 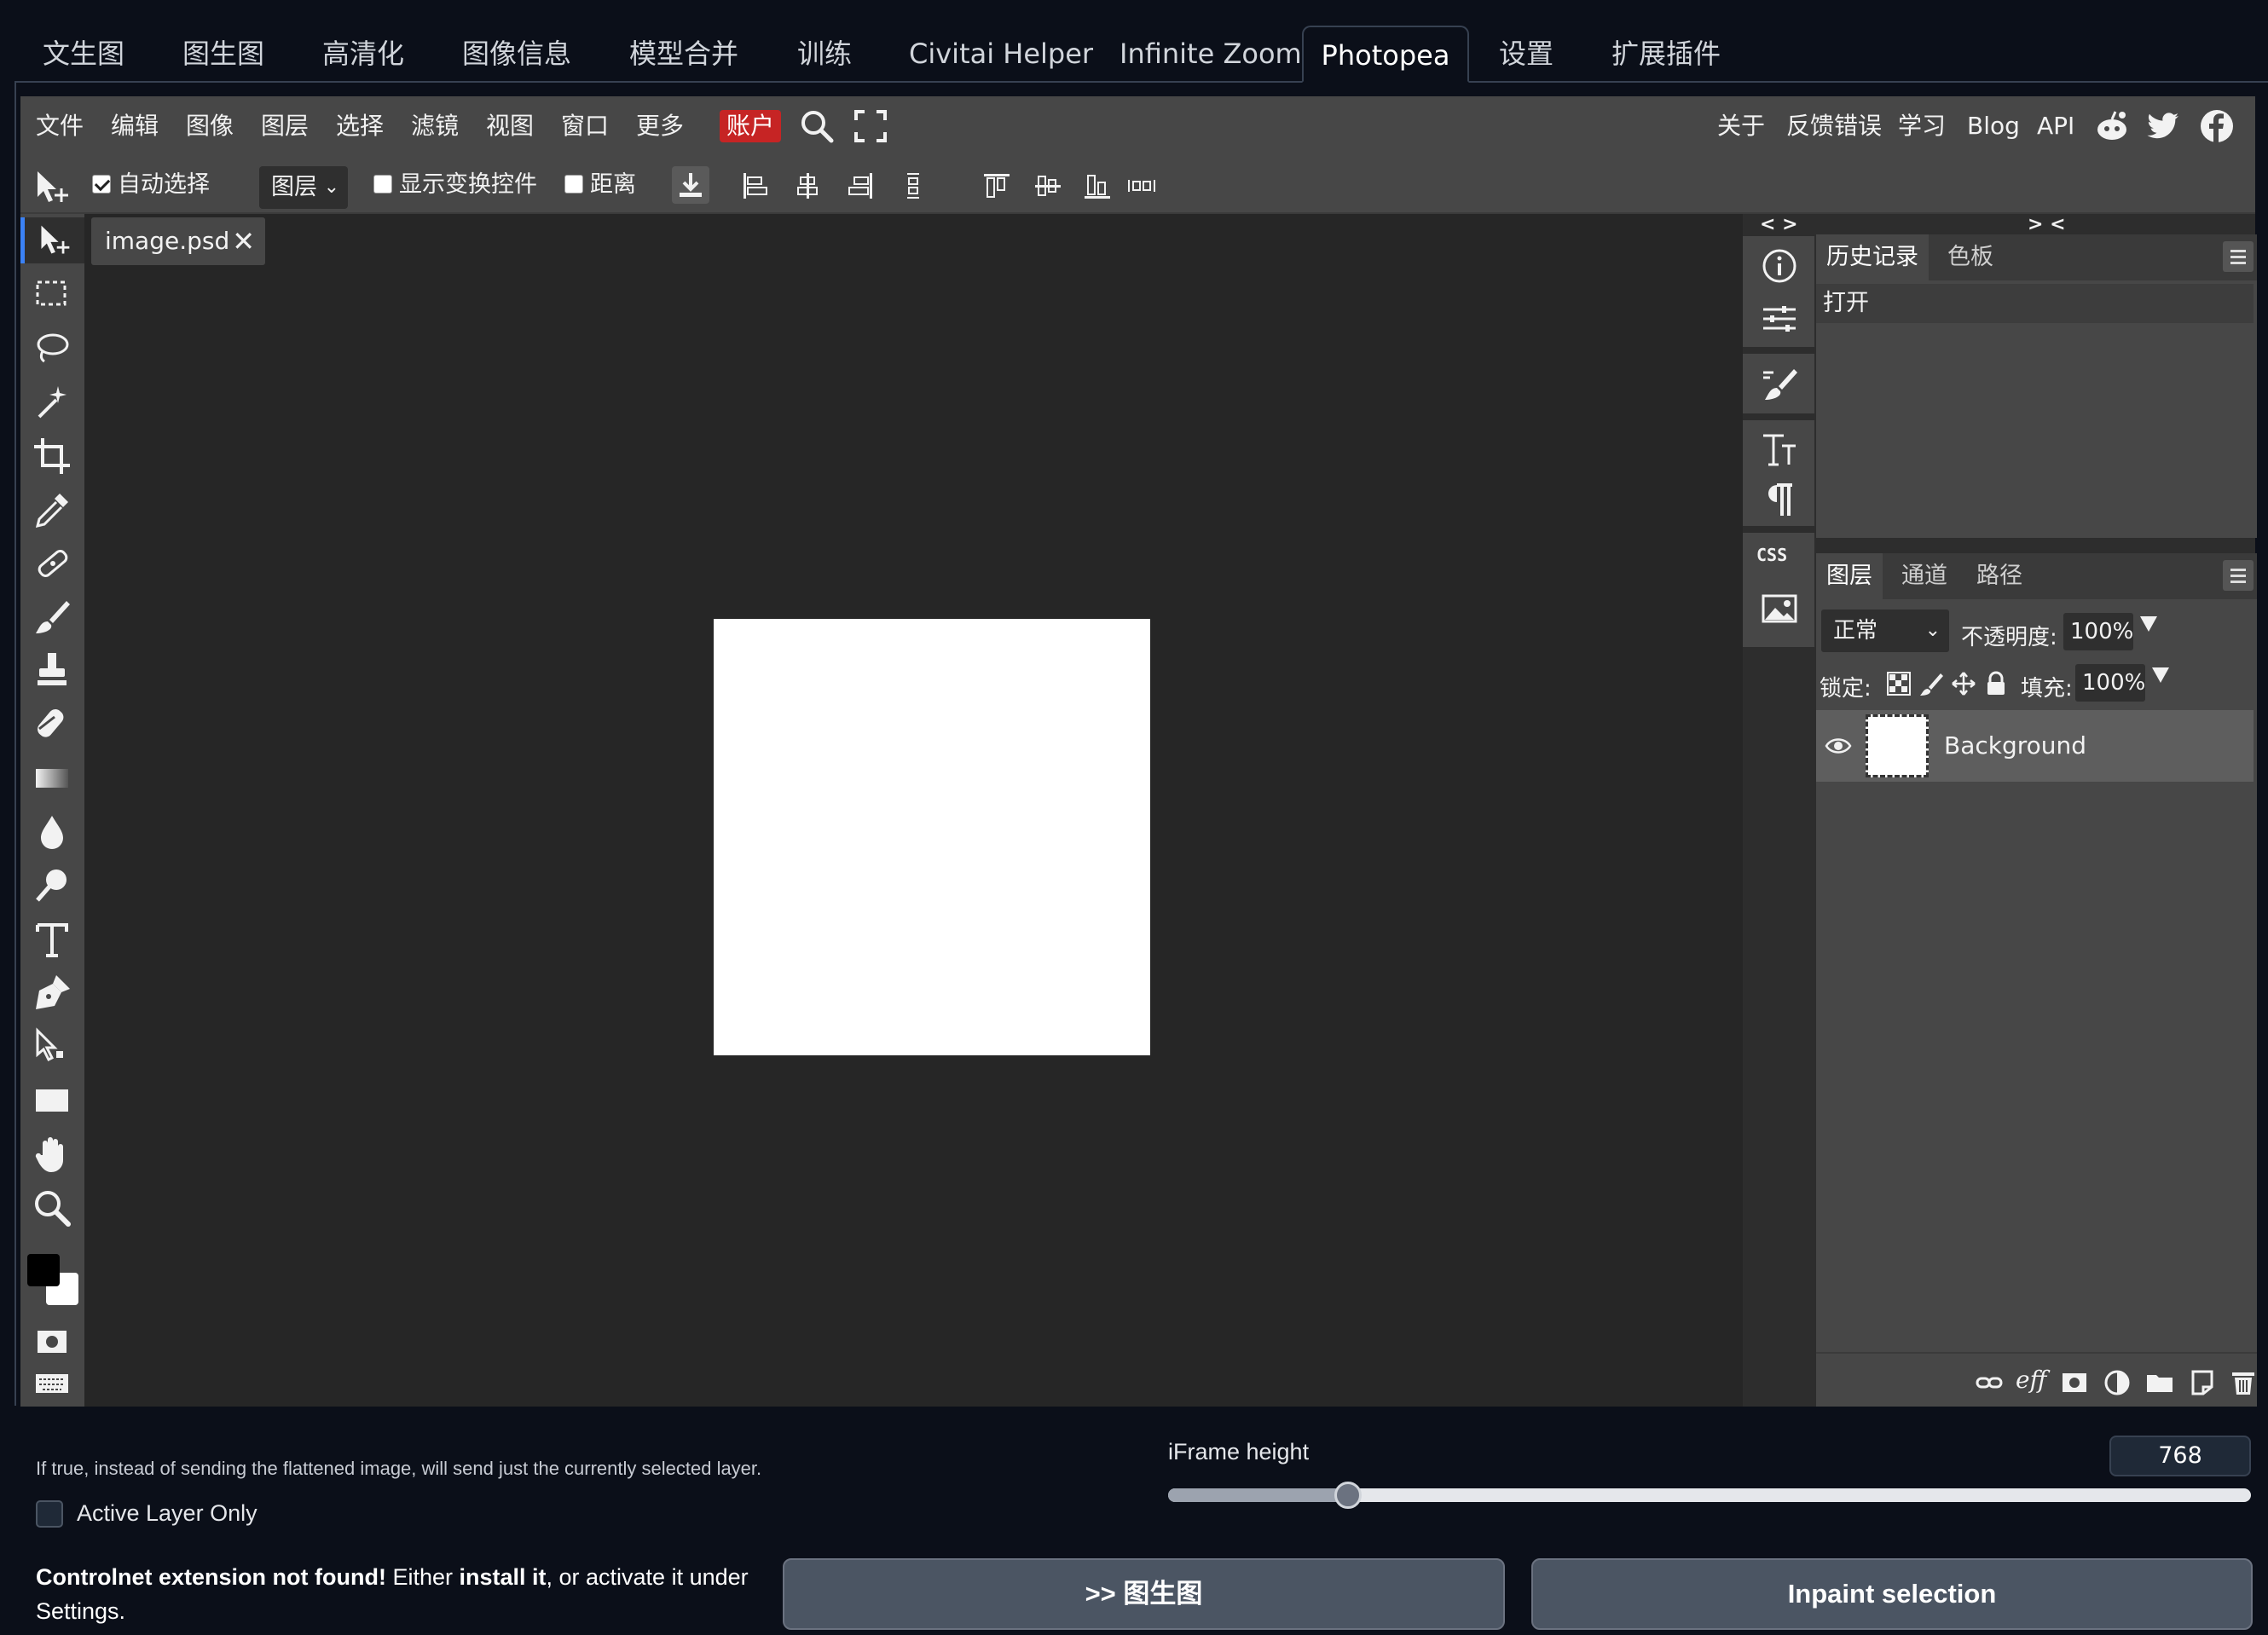 I want to click on quick-mask-icon, so click(x=52, y=1341).